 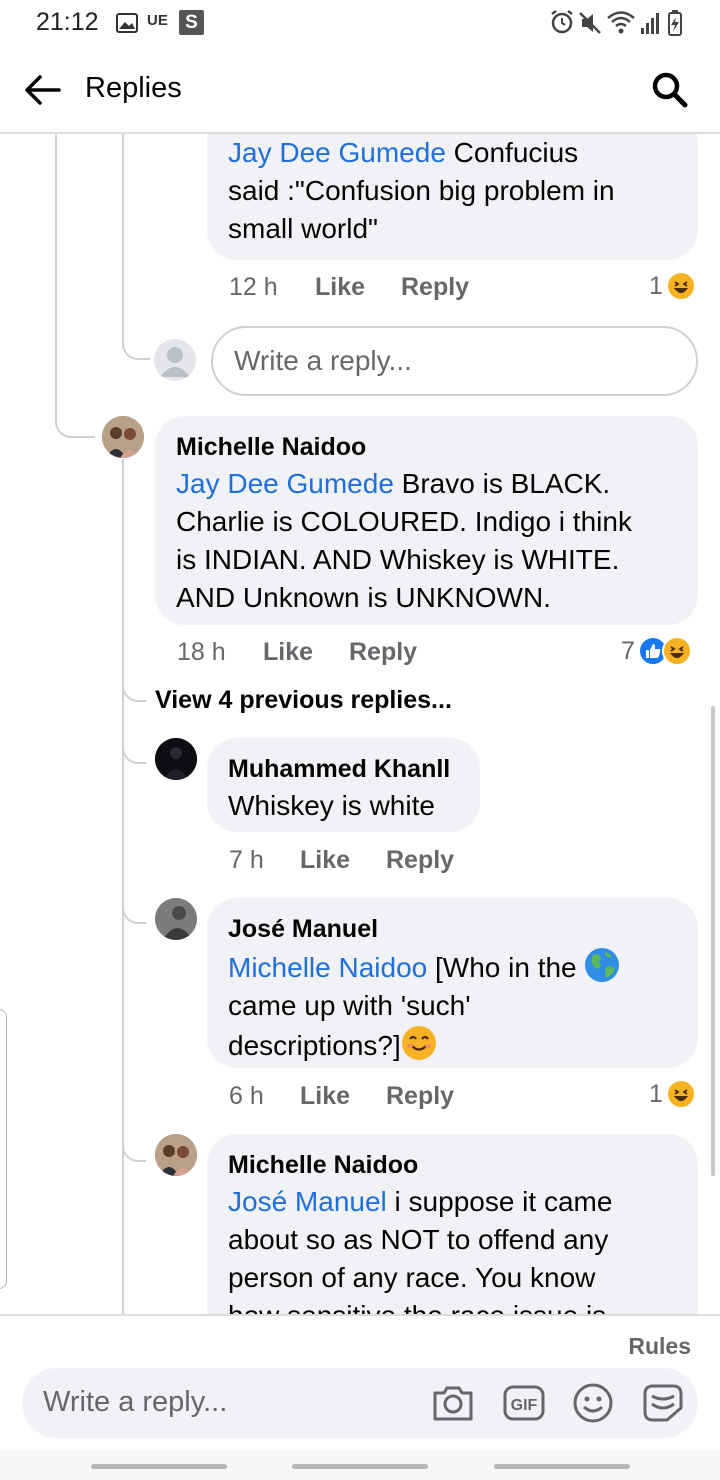 What do you see at coordinates (675, 23) in the screenshot?
I see `battery-icon` at bounding box center [675, 23].